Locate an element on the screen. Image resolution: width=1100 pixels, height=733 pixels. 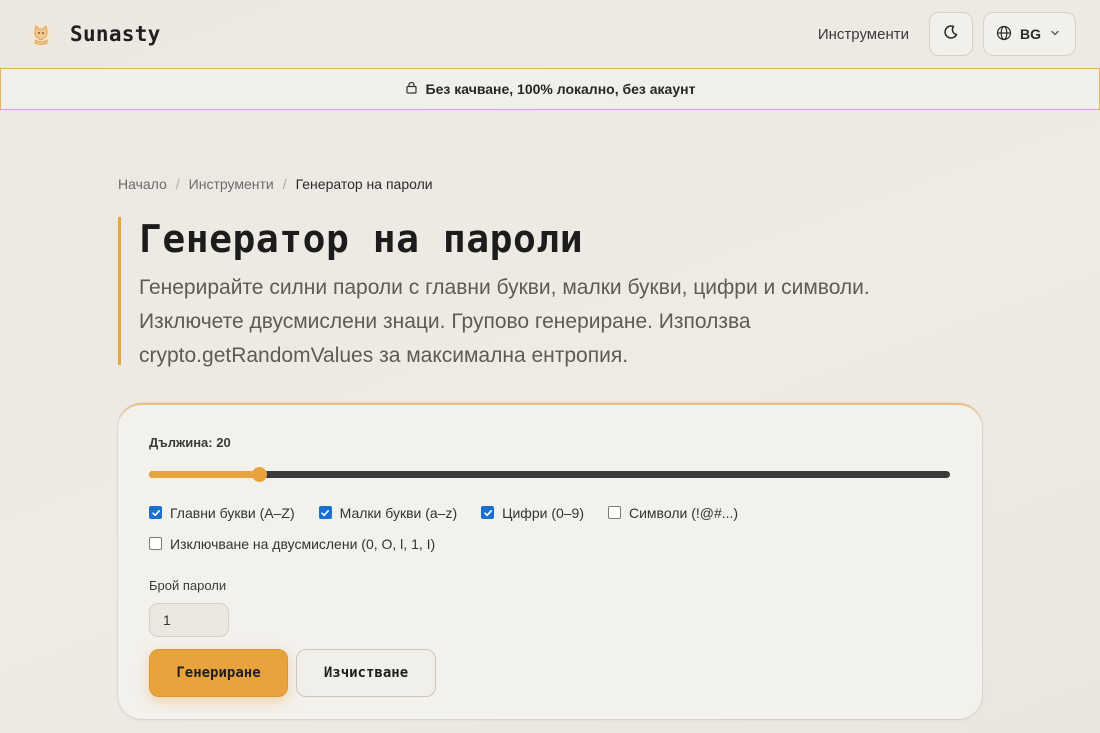
option-symbols: Символи (!@#...) is located at coordinates (673, 512).